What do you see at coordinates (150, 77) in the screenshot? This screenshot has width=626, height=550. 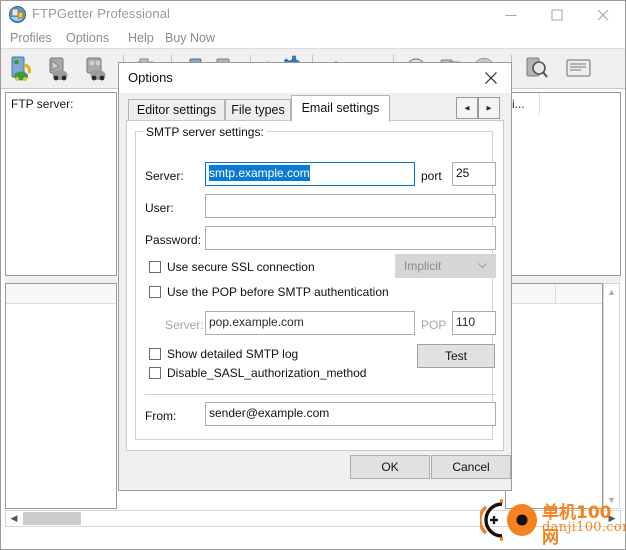 I see `dialog-title: Options` at bounding box center [150, 77].